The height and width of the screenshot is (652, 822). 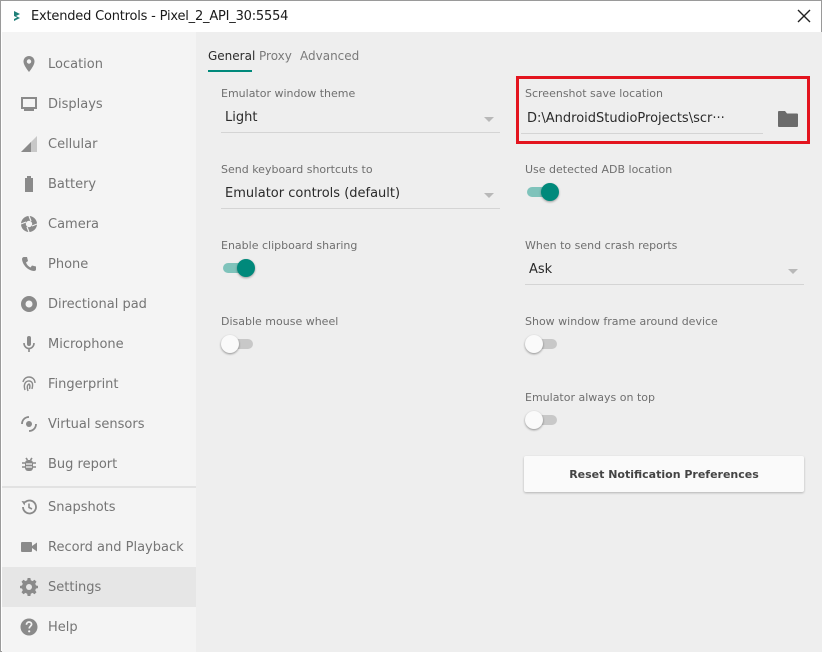 I want to click on theme-value: Light, so click(x=241, y=117).